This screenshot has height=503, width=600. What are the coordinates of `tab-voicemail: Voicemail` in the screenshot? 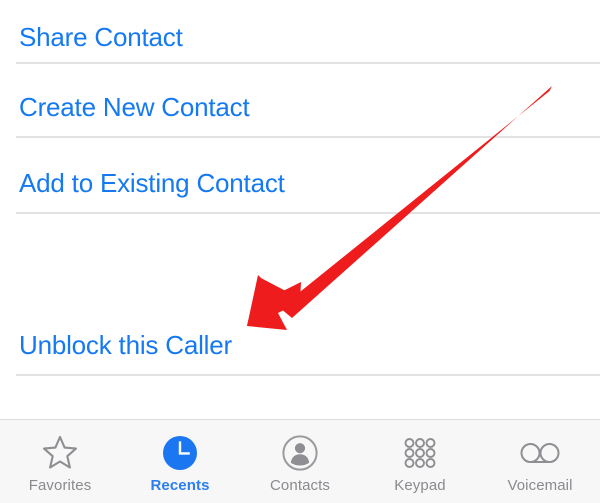 It's located at (540, 461).